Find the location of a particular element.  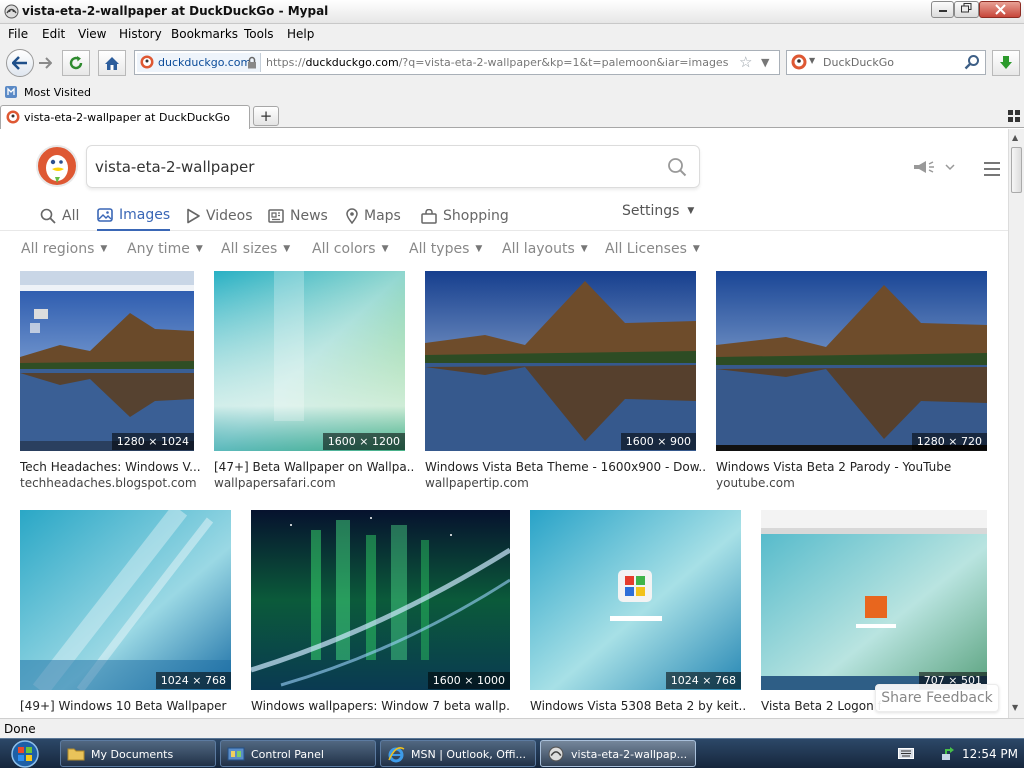

tab-videos: Videos is located at coordinates (219, 216).